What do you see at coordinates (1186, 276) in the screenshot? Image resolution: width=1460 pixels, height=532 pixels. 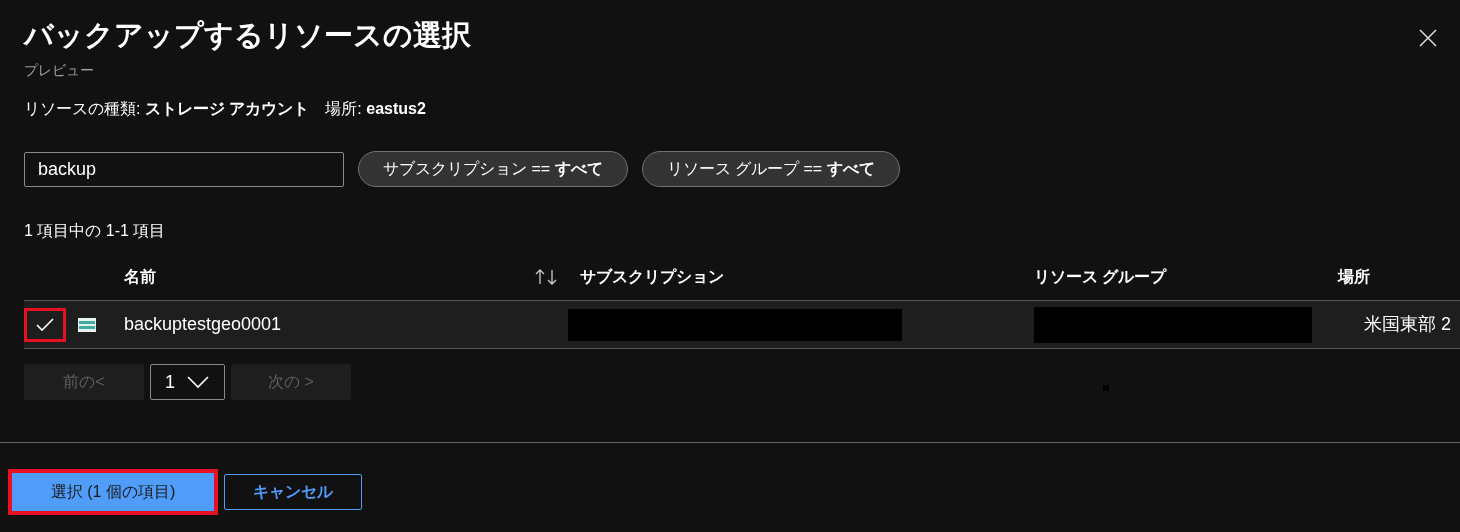 I see `column-header: リソース グループ` at bounding box center [1186, 276].